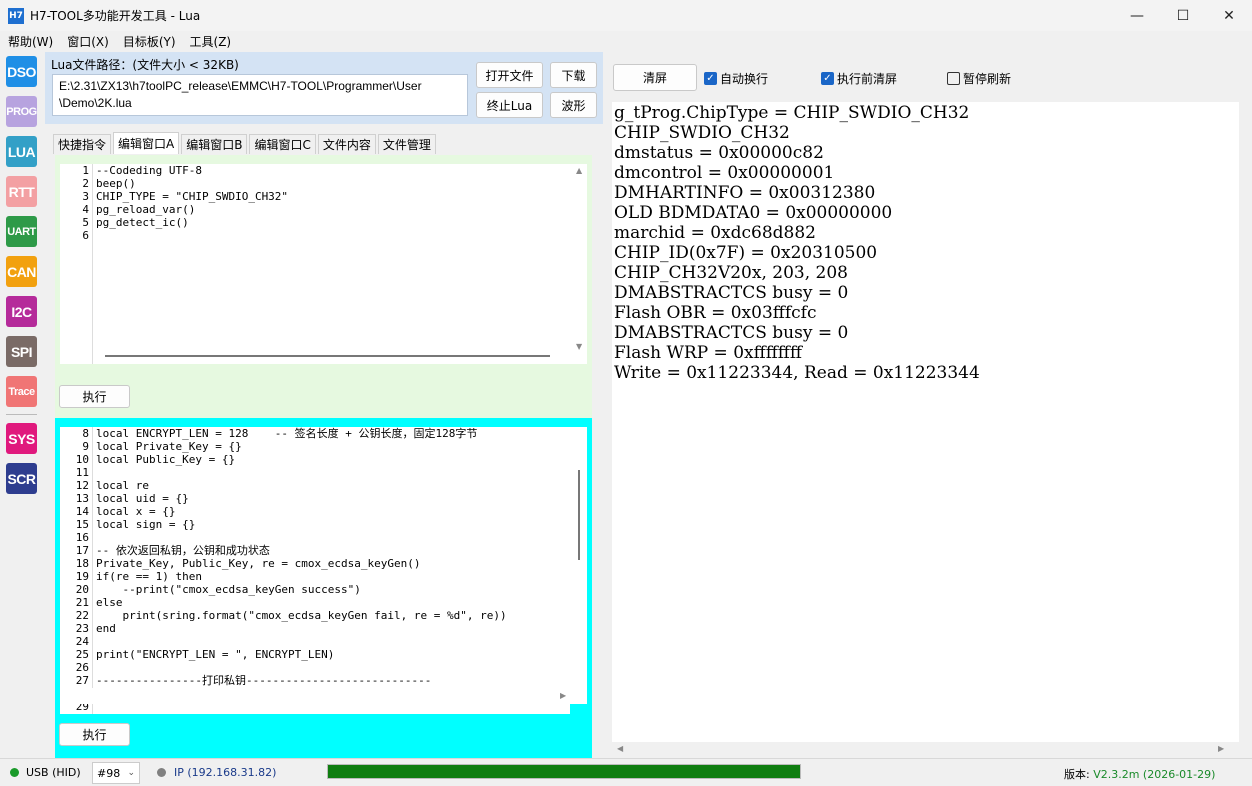  Describe the element at coordinates (145, 65) in the screenshot. I see `lua-path-label: Lua文件路径：(文件大小 < 32KB)` at that location.